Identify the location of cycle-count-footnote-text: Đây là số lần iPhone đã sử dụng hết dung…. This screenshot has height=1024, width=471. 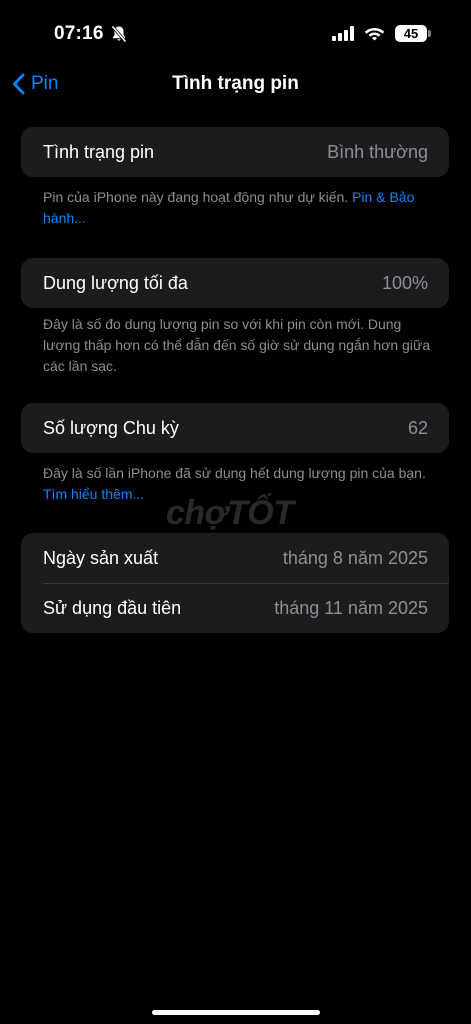
(234, 473).